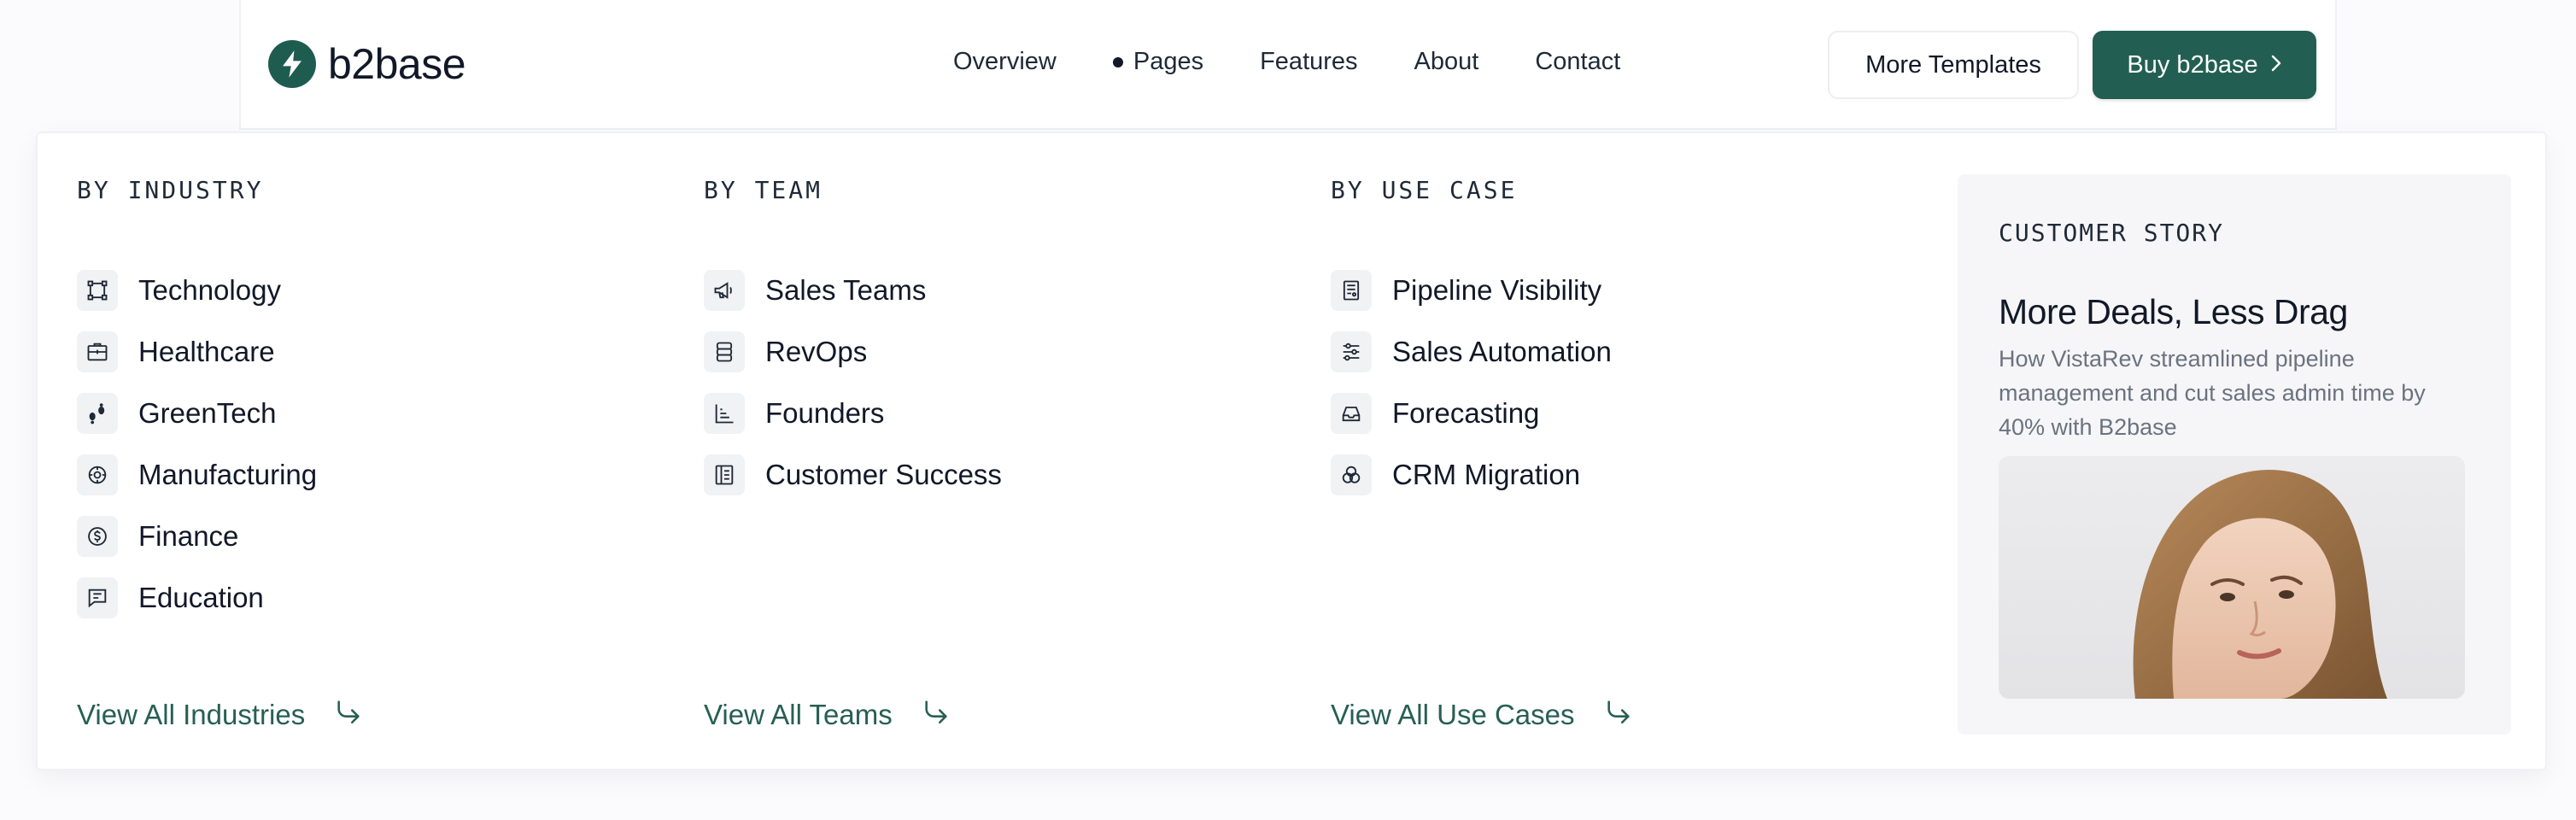 The width and height of the screenshot is (2576, 820). What do you see at coordinates (1351, 351) in the screenshot?
I see `sliders-icon` at bounding box center [1351, 351].